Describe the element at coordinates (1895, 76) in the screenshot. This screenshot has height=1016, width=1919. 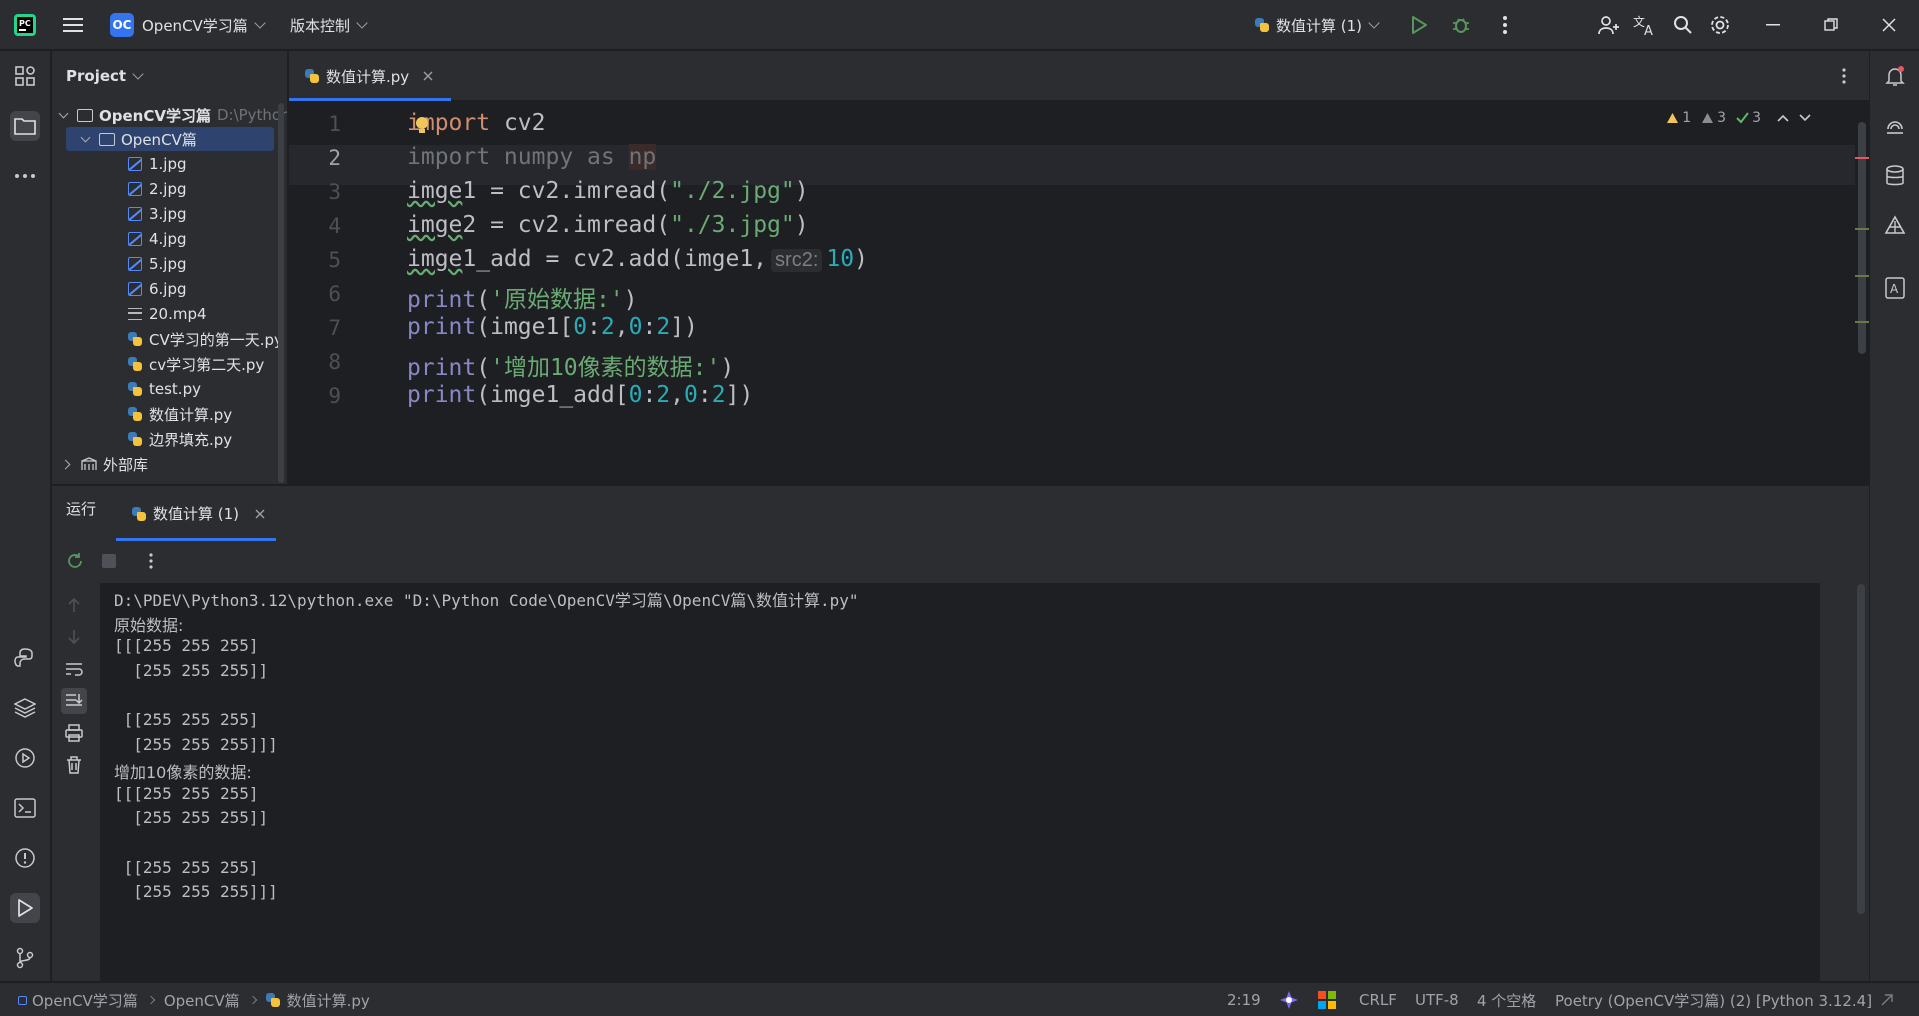
I see `notifications-bell-icon` at that location.